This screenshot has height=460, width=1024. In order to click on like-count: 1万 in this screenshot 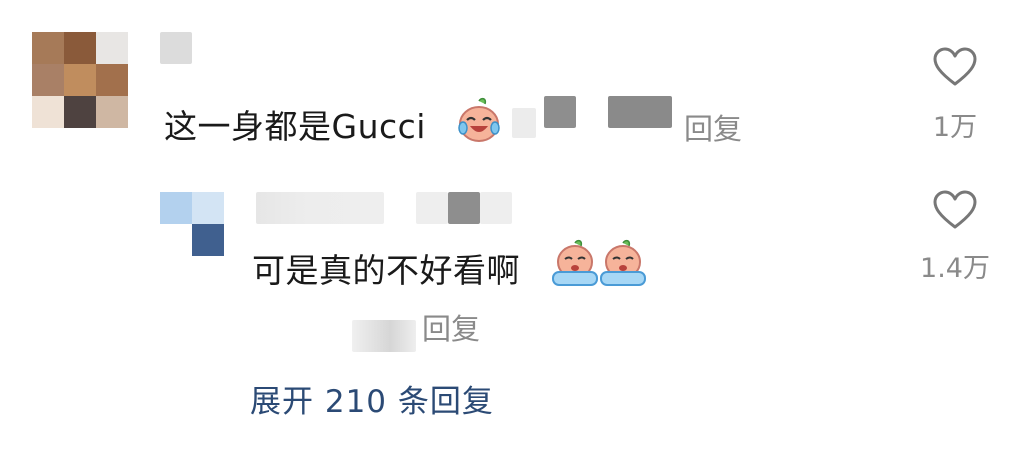, I will do `click(955, 127)`.